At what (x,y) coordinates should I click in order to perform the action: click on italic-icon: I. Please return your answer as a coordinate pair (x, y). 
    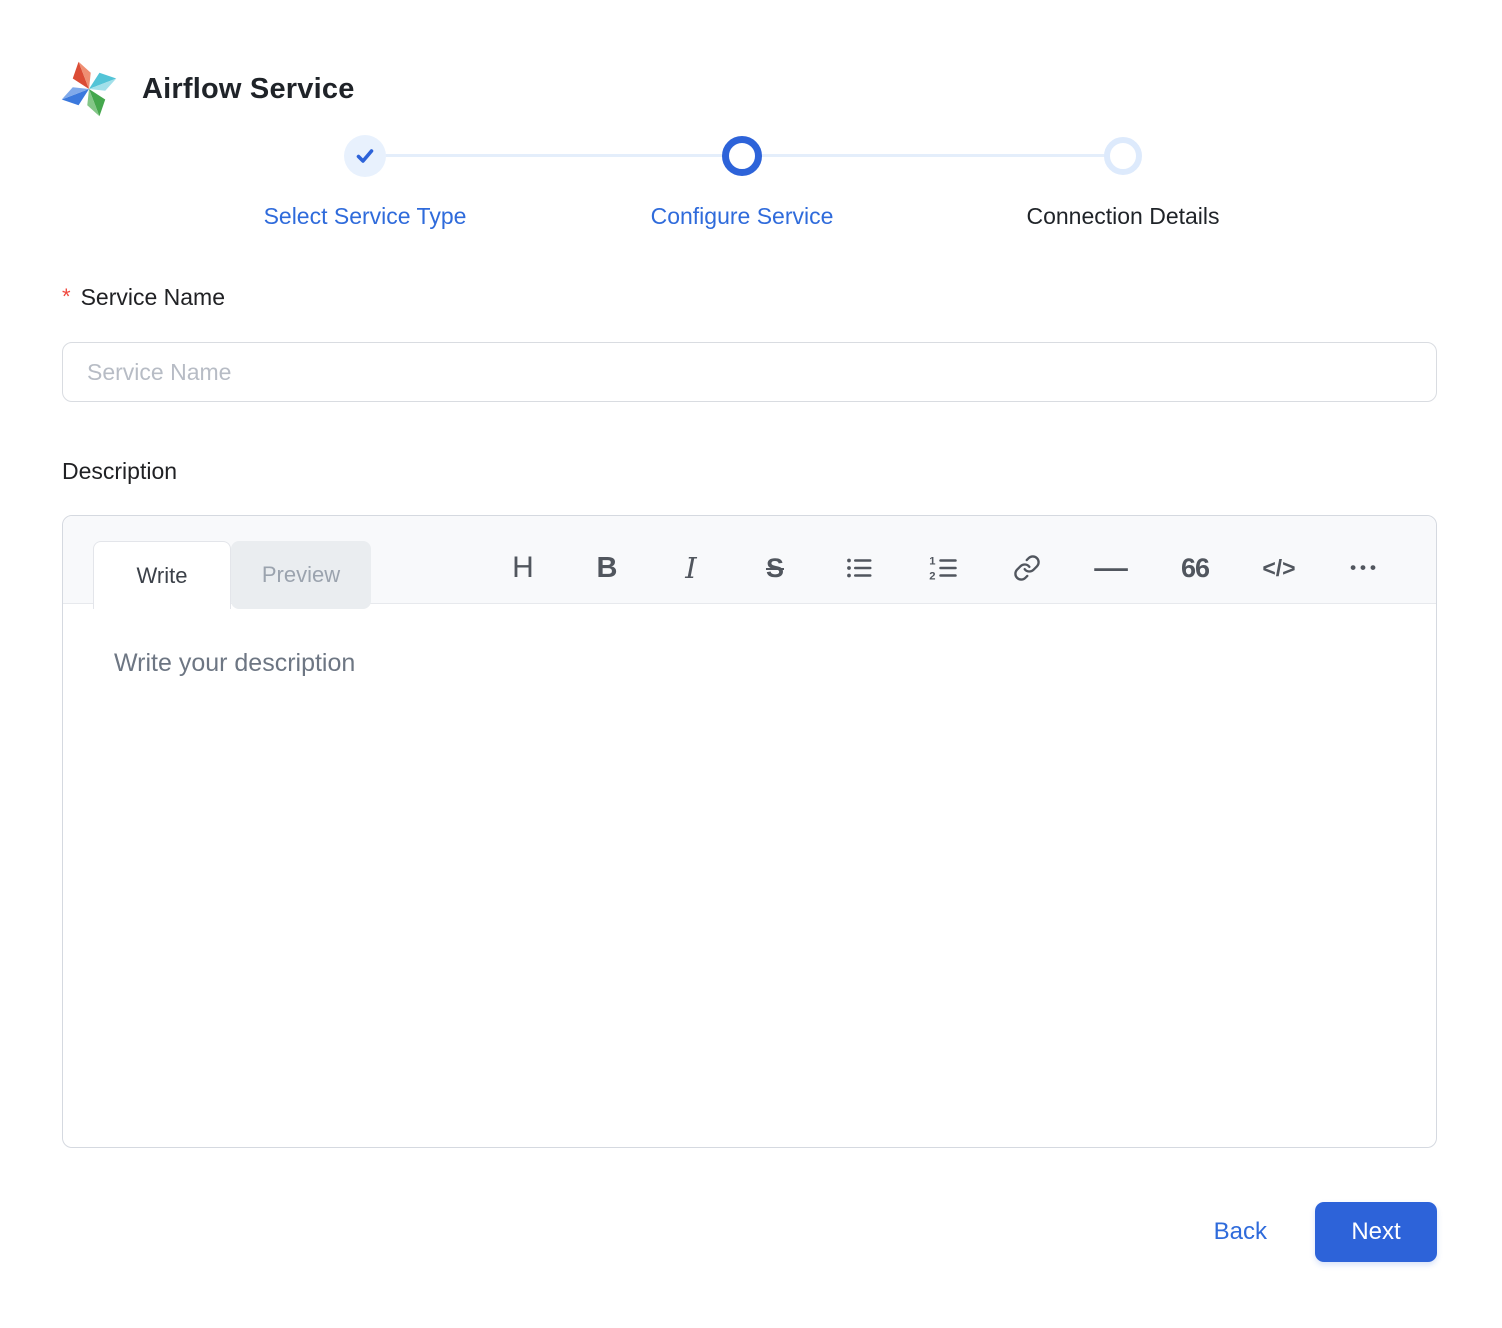
    Looking at the image, I should click on (691, 568).